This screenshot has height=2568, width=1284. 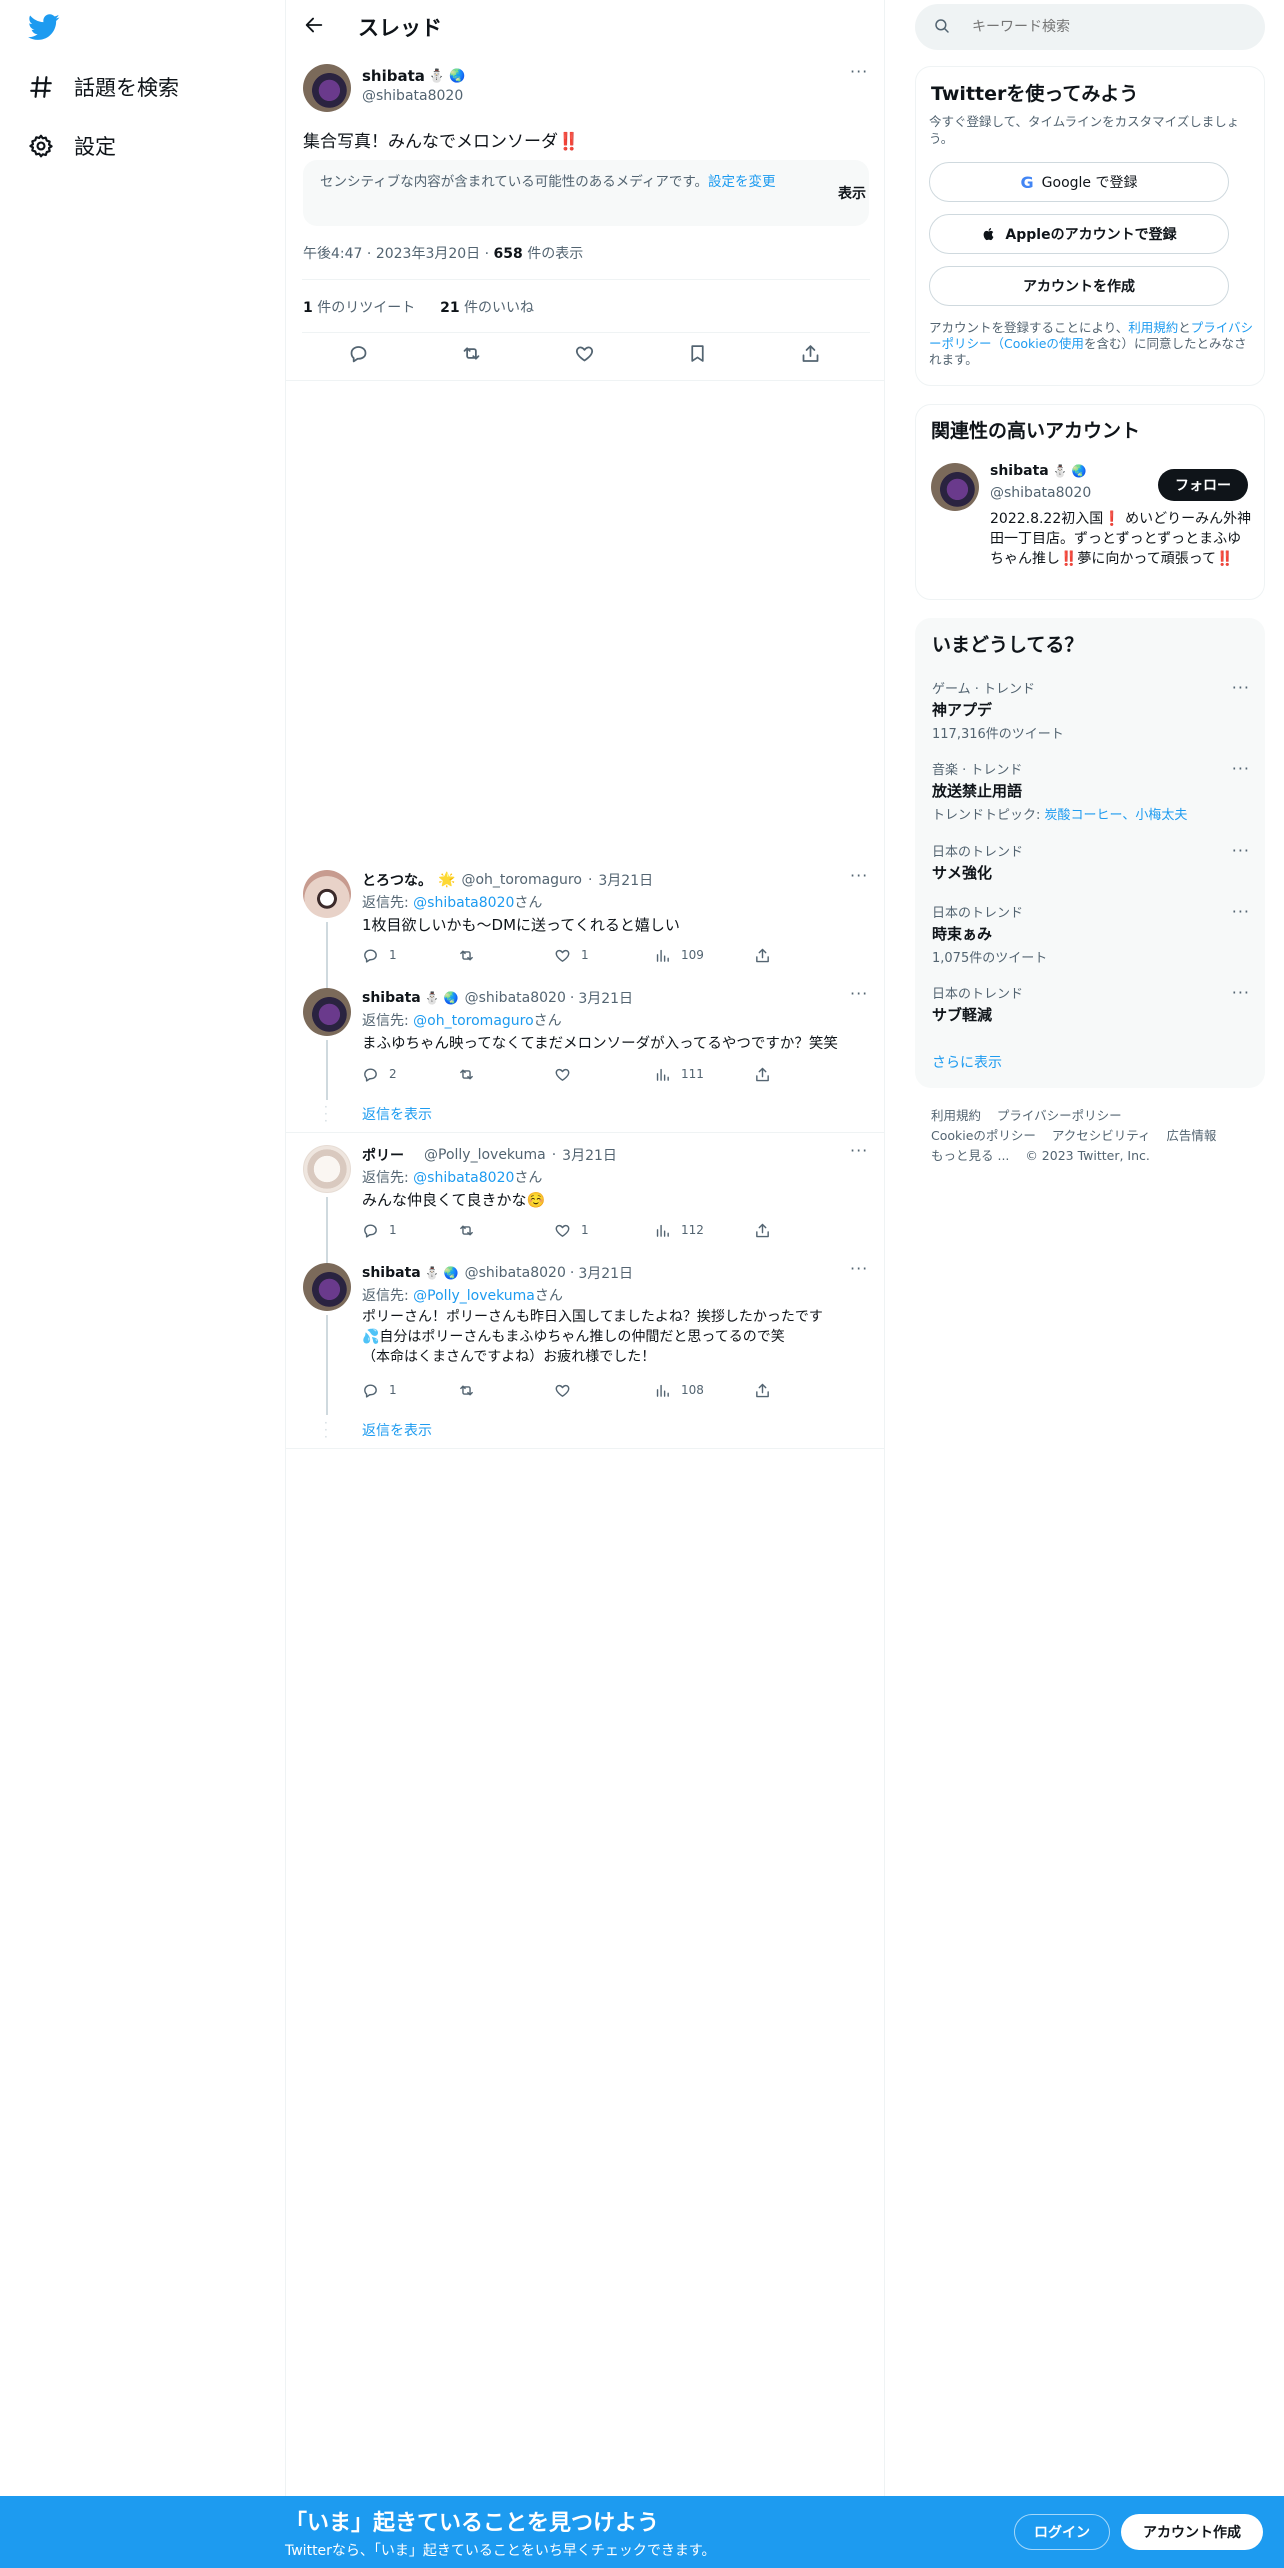 I want to click on reply-button: 2, so click(x=379, y=1074).